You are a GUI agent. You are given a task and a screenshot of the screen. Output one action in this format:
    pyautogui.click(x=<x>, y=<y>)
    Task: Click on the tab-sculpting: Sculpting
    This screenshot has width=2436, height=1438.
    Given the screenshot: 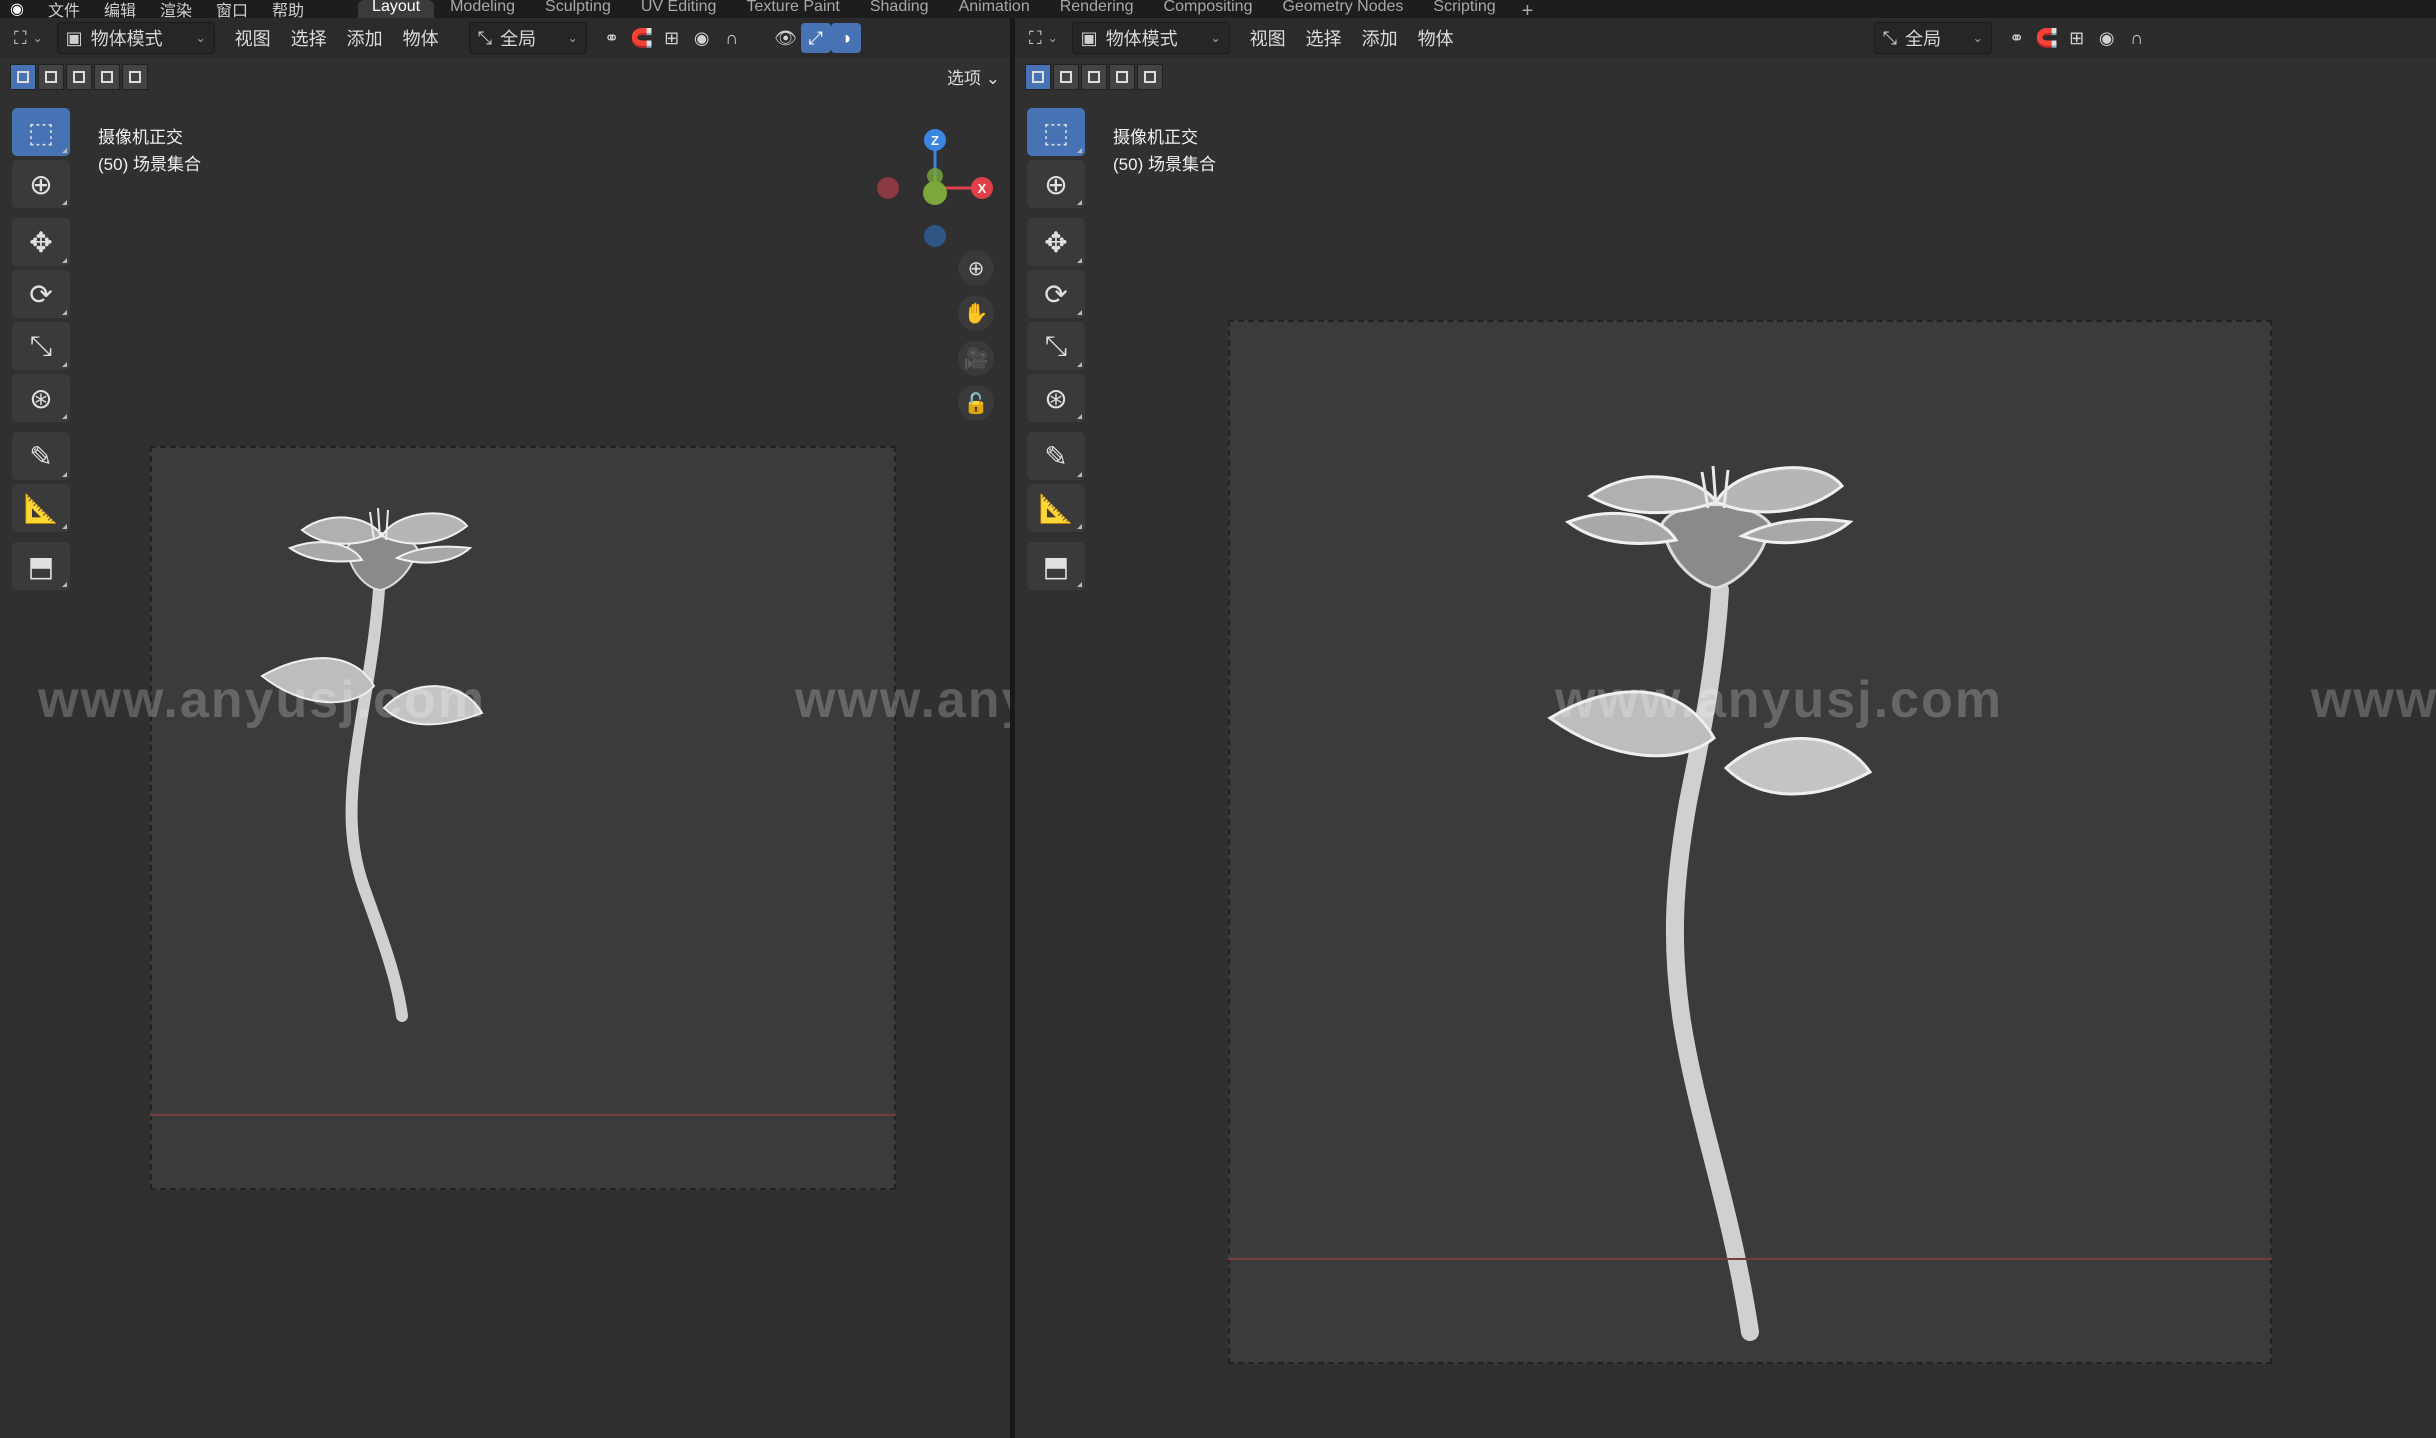 What is the action you would take?
    pyautogui.click(x=578, y=9)
    